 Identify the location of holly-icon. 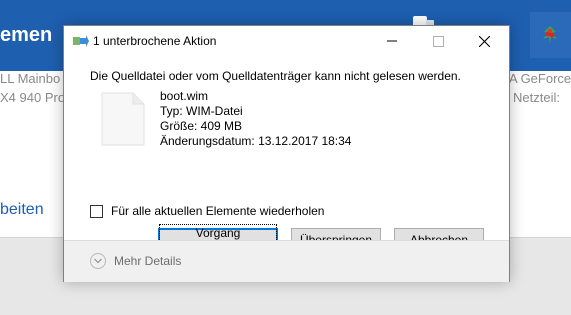
(550, 34).